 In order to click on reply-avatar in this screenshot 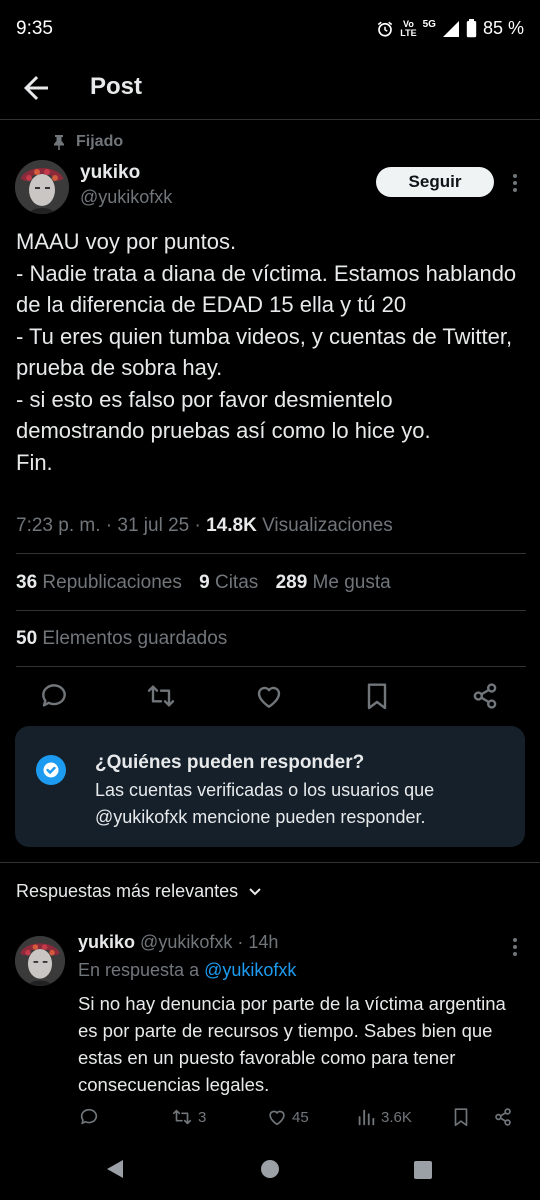, I will do `click(40, 961)`.